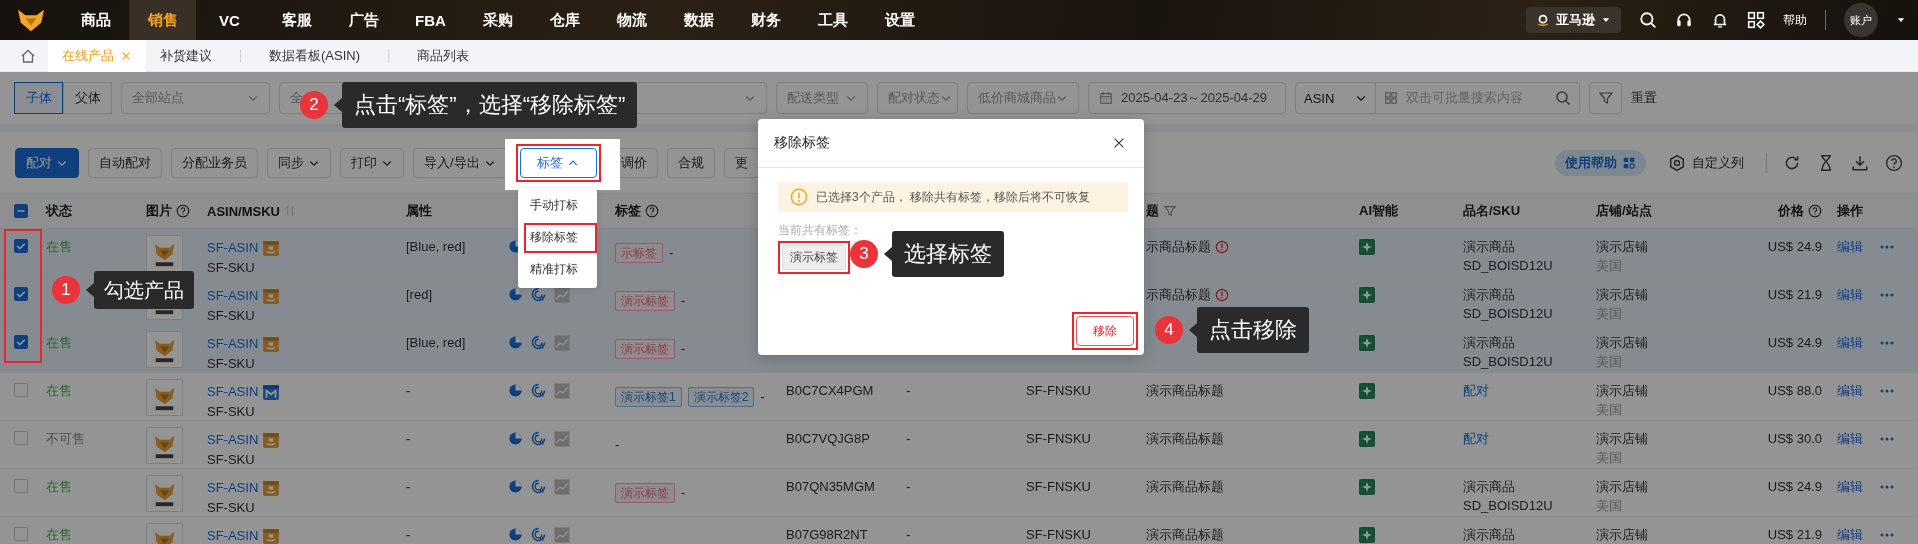 Image resolution: width=1918 pixels, height=544 pixels. I want to click on nav-item: 设置, so click(899, 20).